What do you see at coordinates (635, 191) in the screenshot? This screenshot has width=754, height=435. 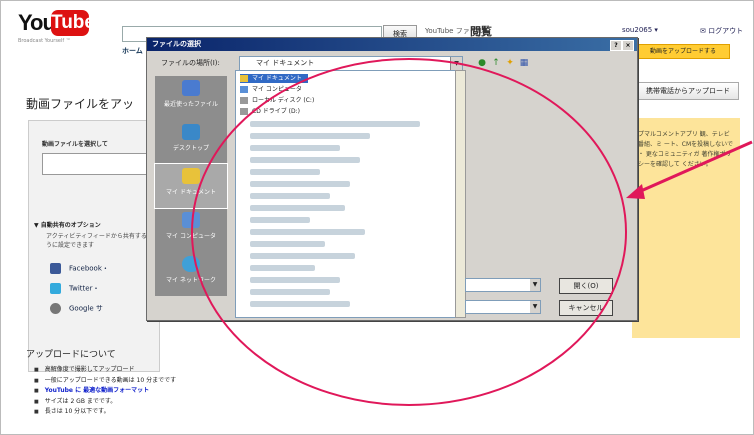 I see `pointer-arrow-head` at bounding box center [635, 191].